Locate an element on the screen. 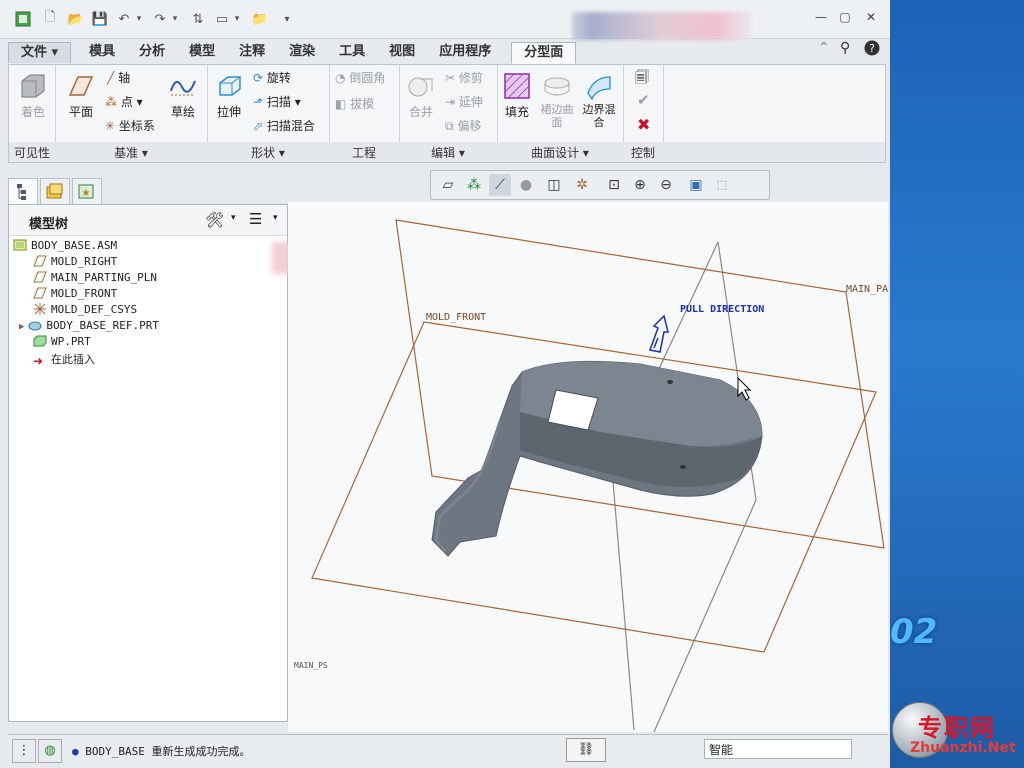 The width and height of the screenshot is (1024, 768). axis-button: ╱ 轴 is located at coordinates (118, 77).